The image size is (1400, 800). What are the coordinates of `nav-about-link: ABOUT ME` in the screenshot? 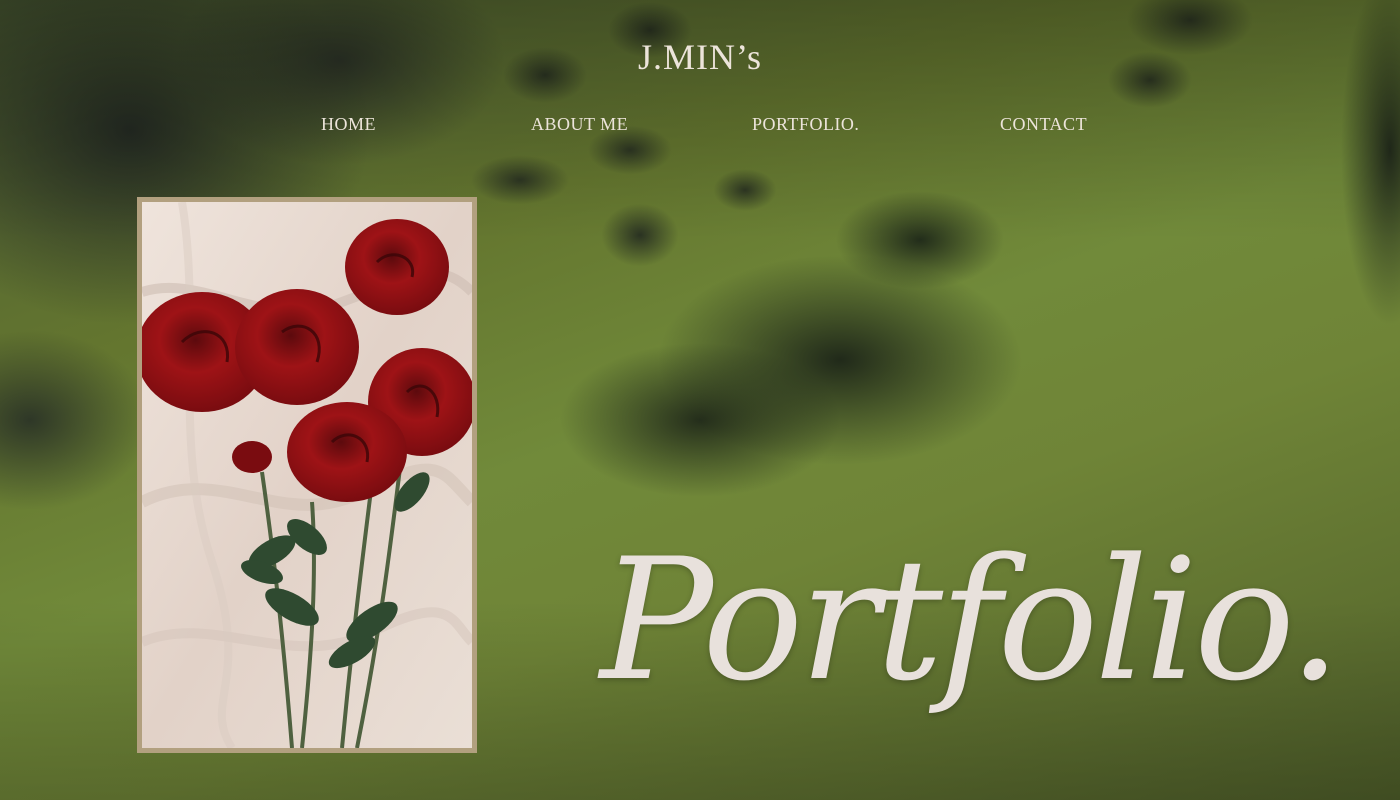 It's located at (579, 124).